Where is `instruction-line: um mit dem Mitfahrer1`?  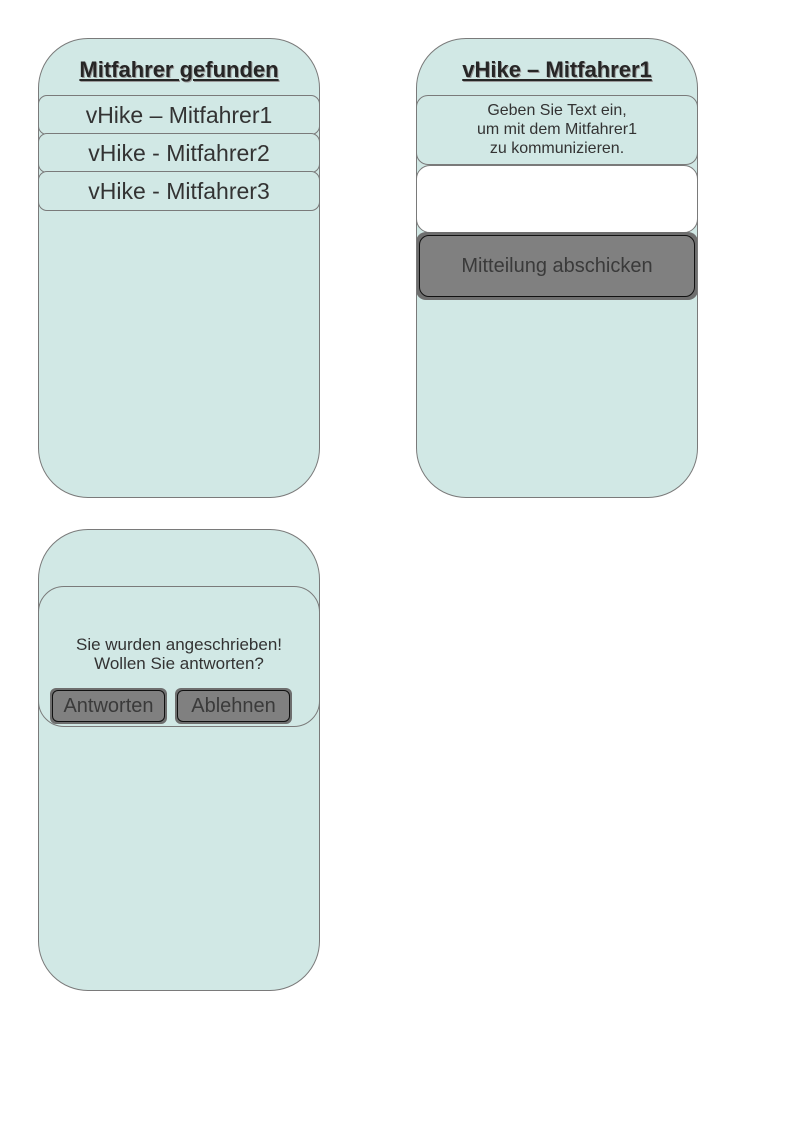
instruction-line: um mit dem Mitfahrer1 is located at coordinates (557, 129).